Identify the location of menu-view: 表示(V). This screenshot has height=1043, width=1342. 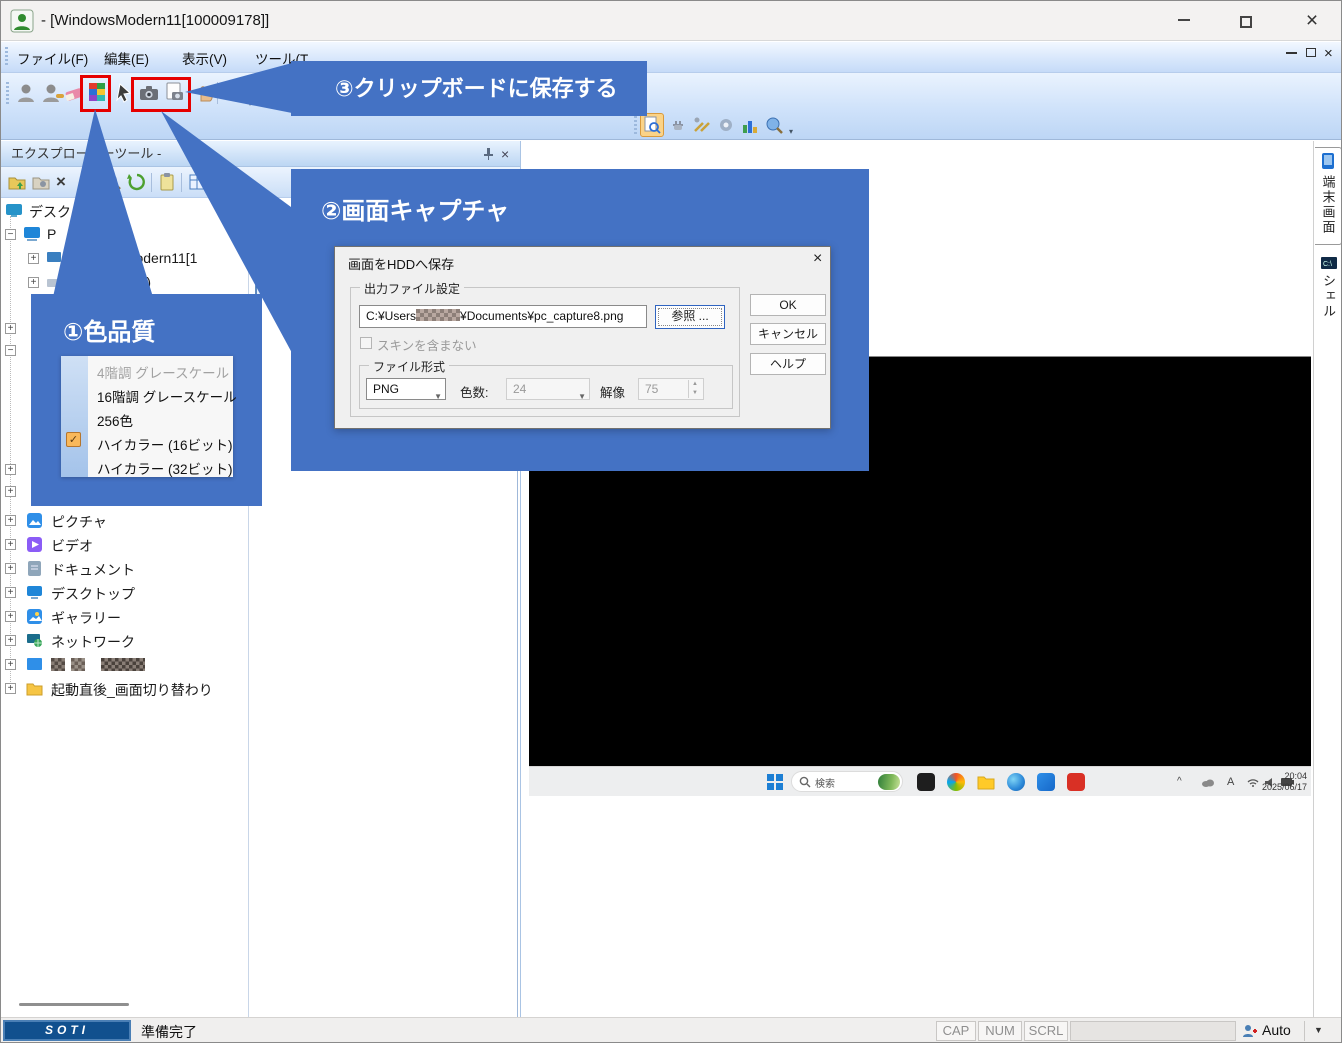
(204, 58).